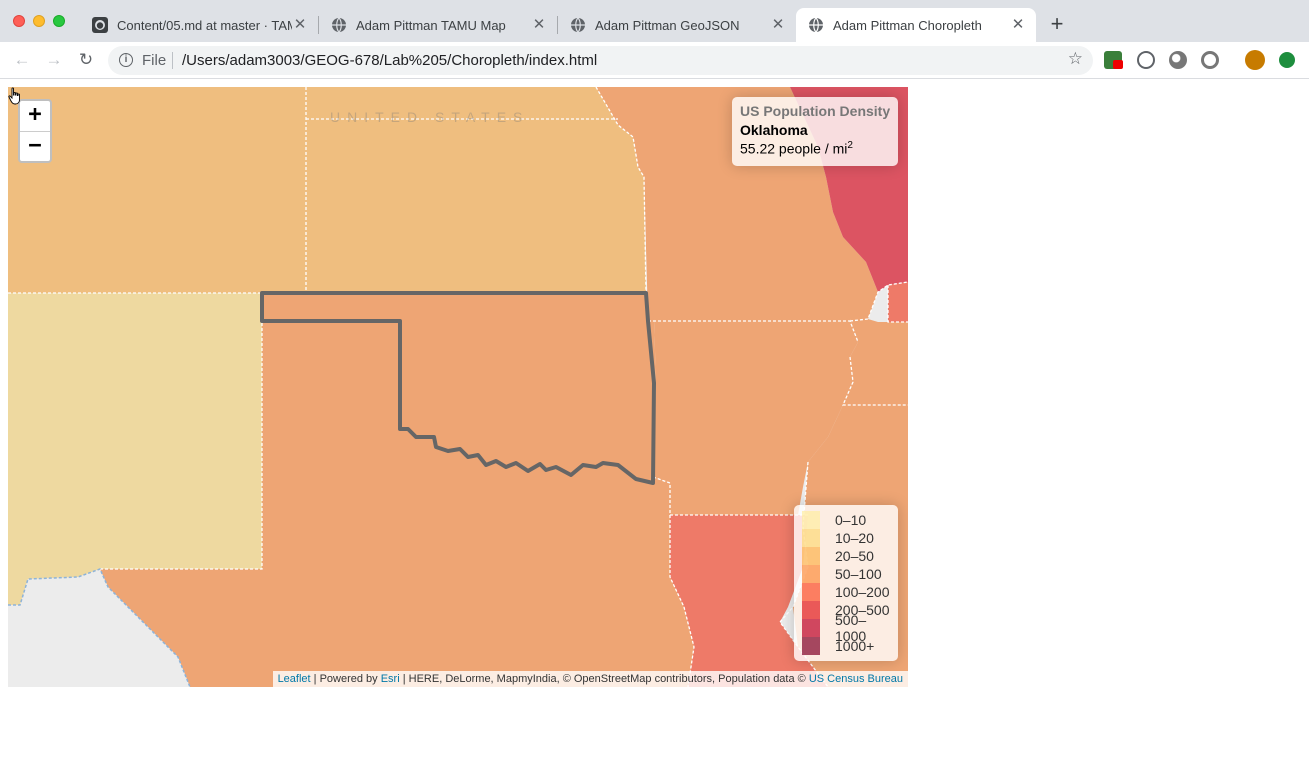  What do you see at coordinates (846, 628) in the screenshot?
I see `legend-row: 500–1000` at bounding box center [846, 628].